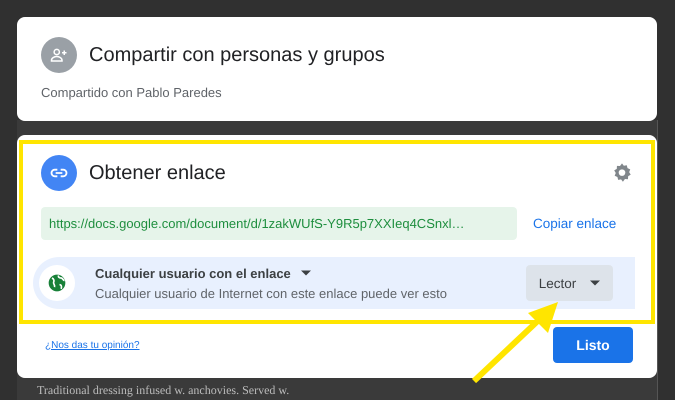 The image size is (675, 400). I want to click on document-text: Traditional dressing infused w. anchovies. Served w., so click(163, 390).